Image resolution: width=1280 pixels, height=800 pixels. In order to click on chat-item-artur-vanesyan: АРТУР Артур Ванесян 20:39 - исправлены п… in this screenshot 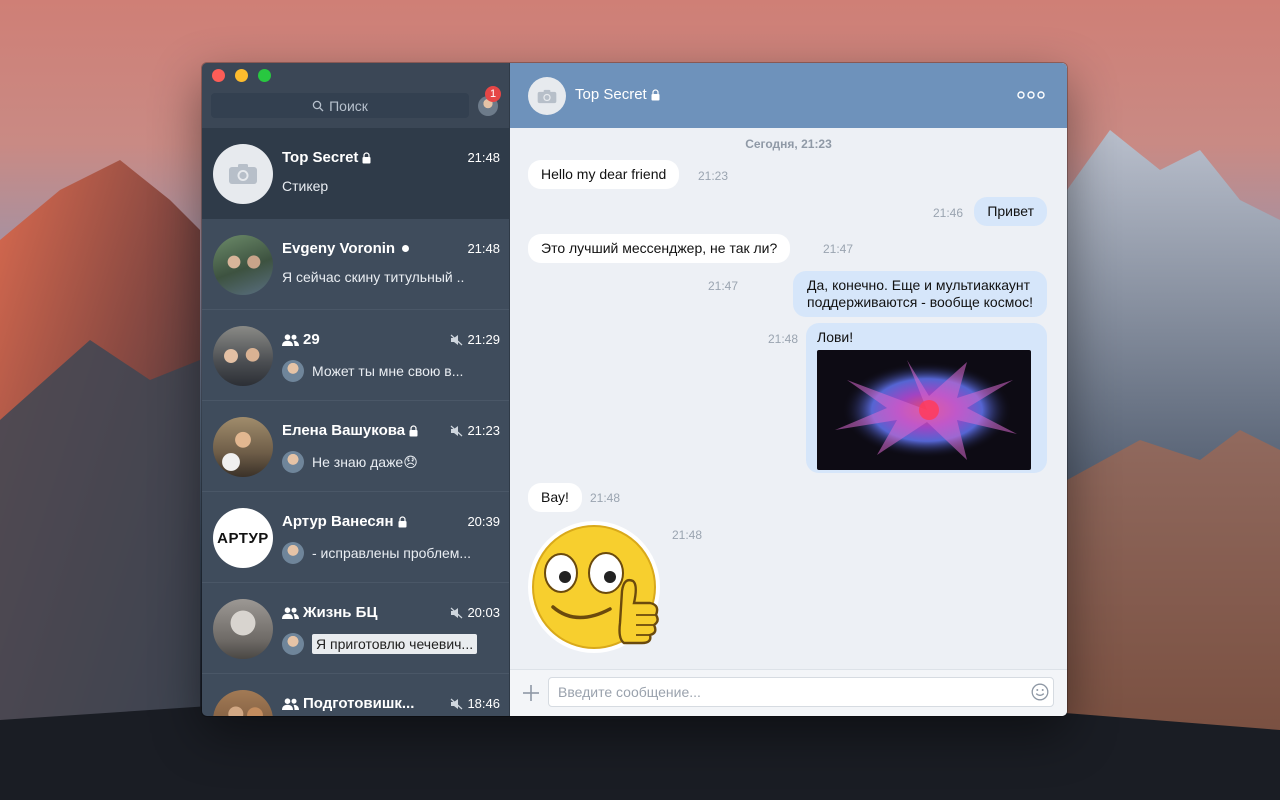, I will do `click(355, 537)`.